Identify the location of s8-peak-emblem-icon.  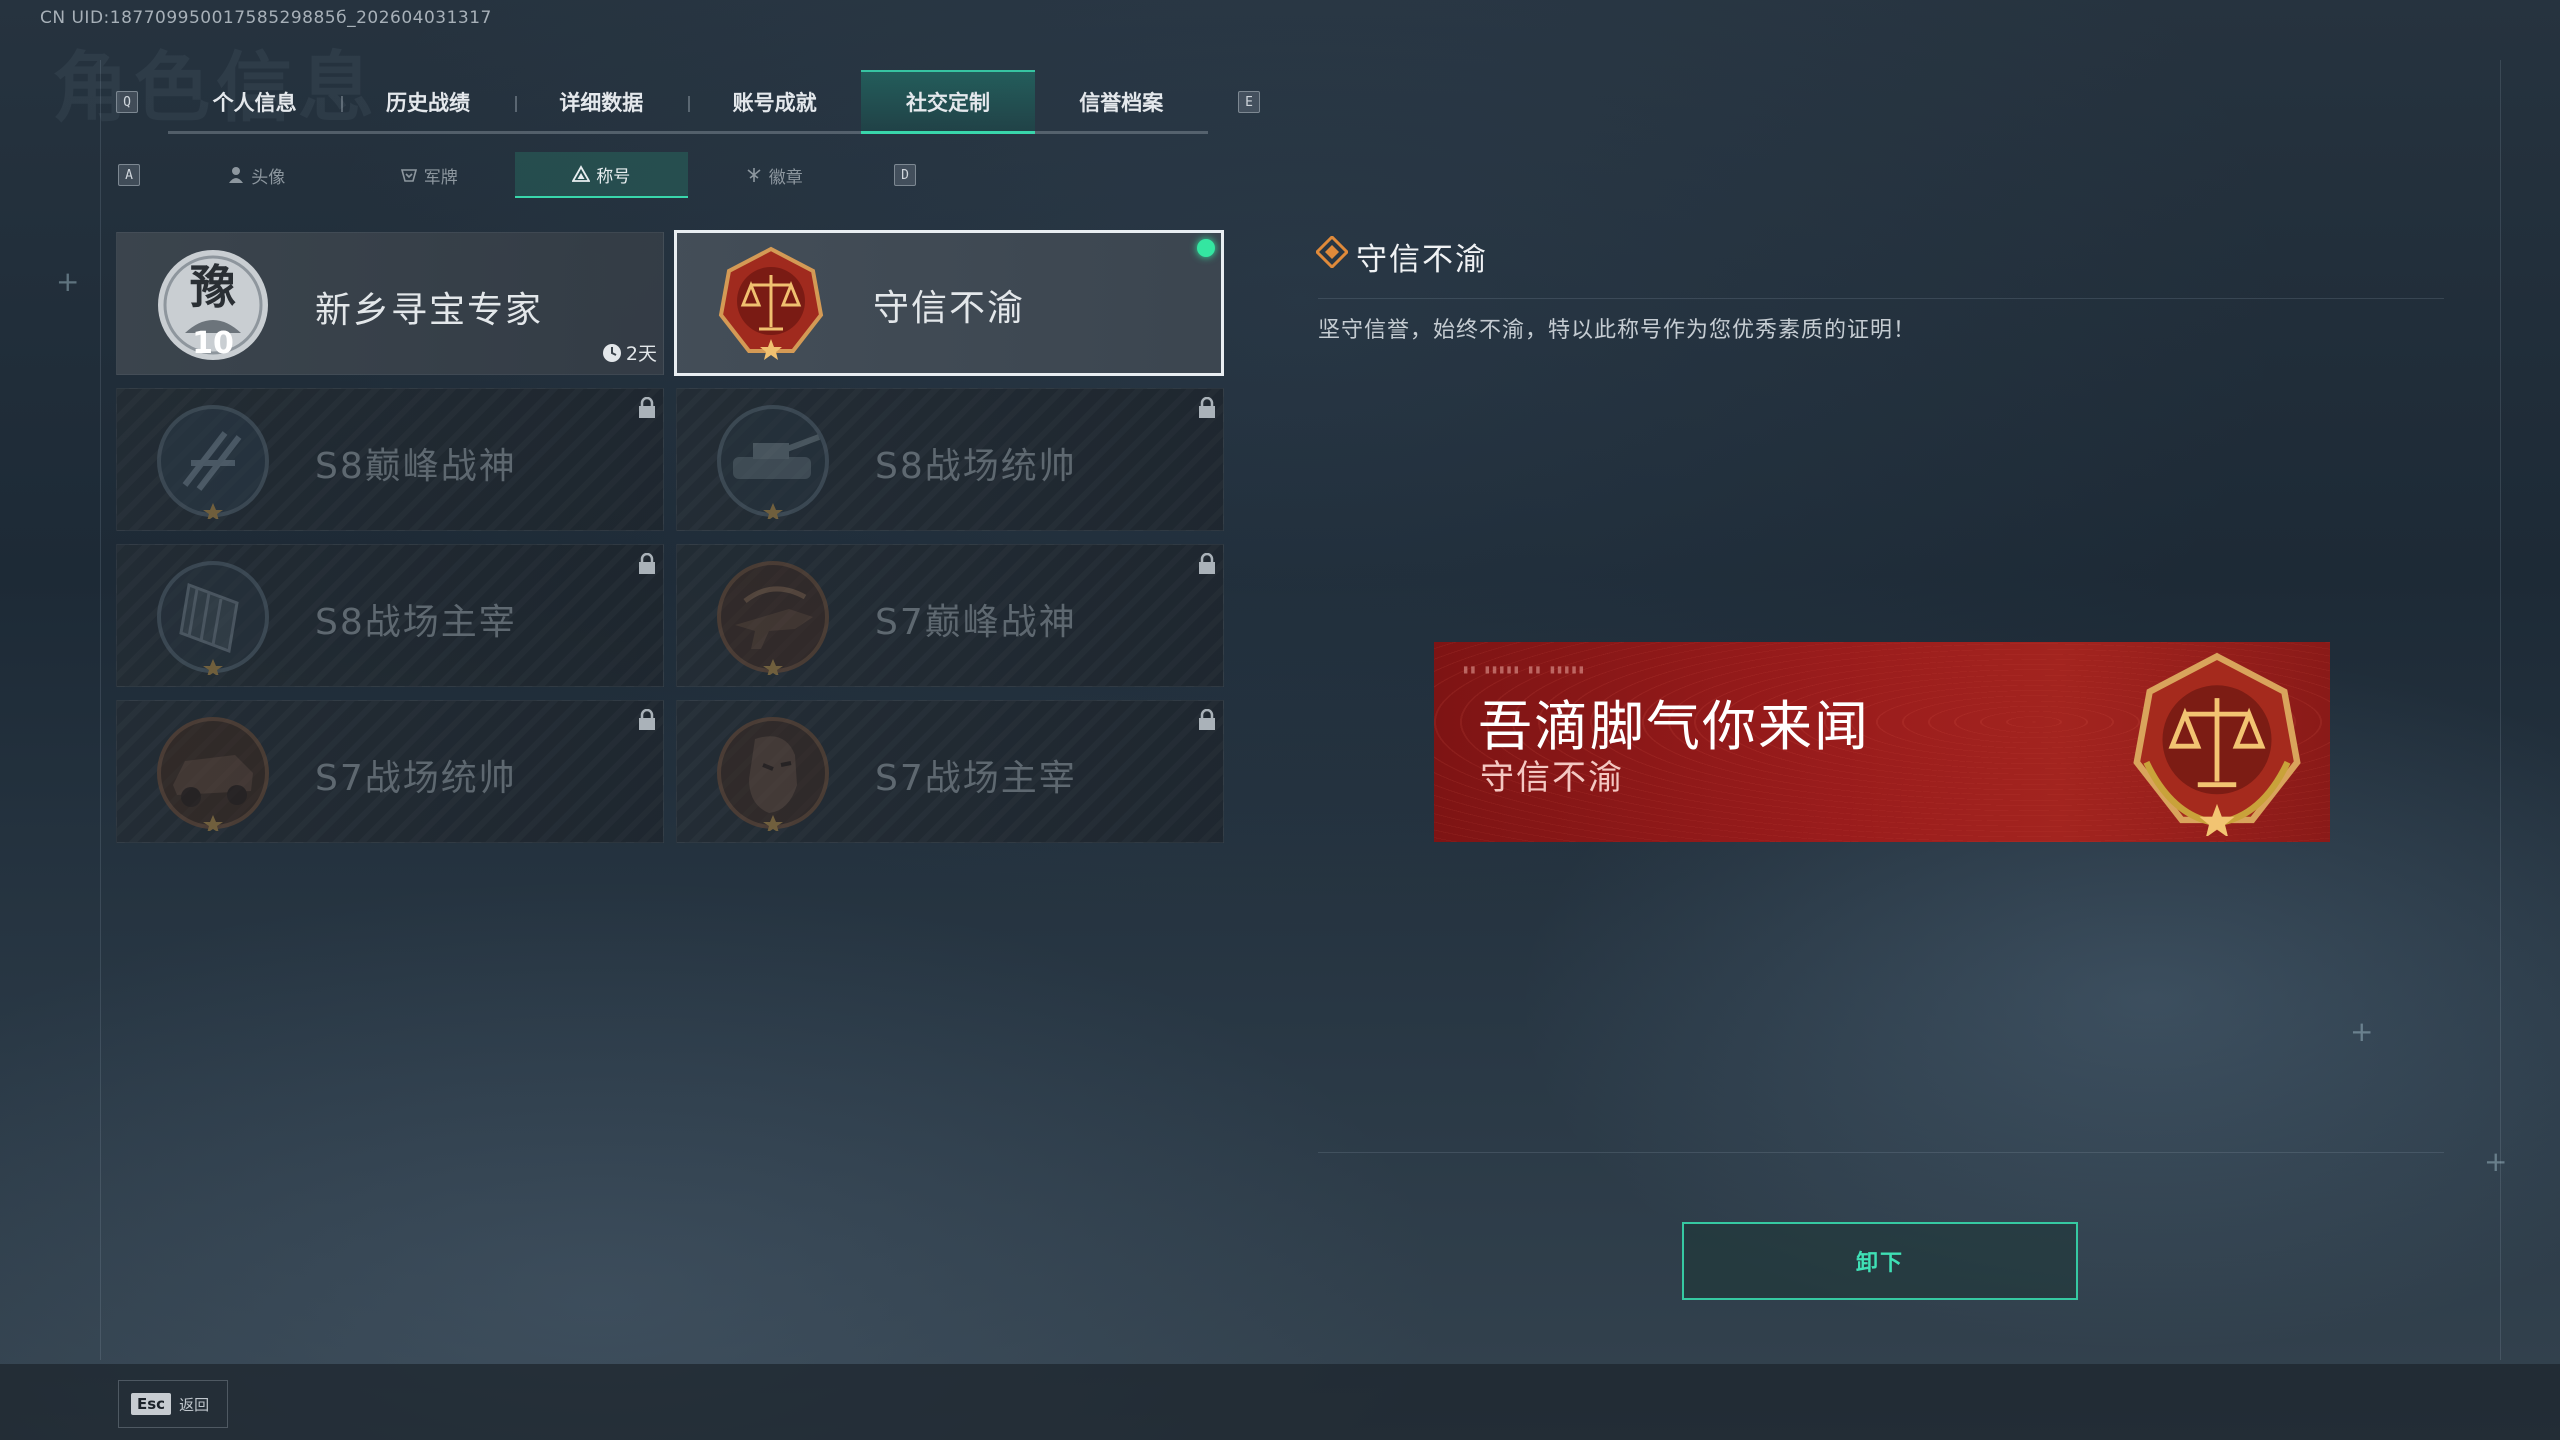
(213, 462).